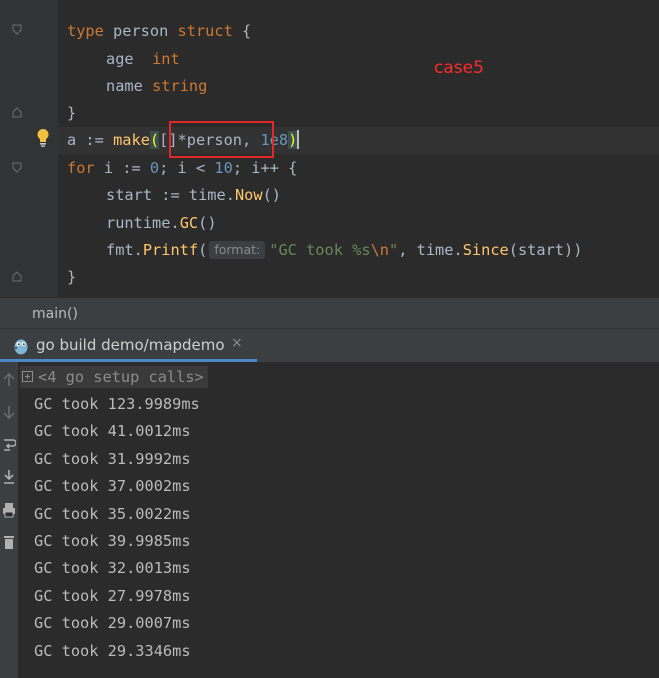 This screenshot has width=659, height=678. Describe the element at coordinates (112, 651) in the screenshot. I see `console-line: GC took 29.3346ms` at that location.